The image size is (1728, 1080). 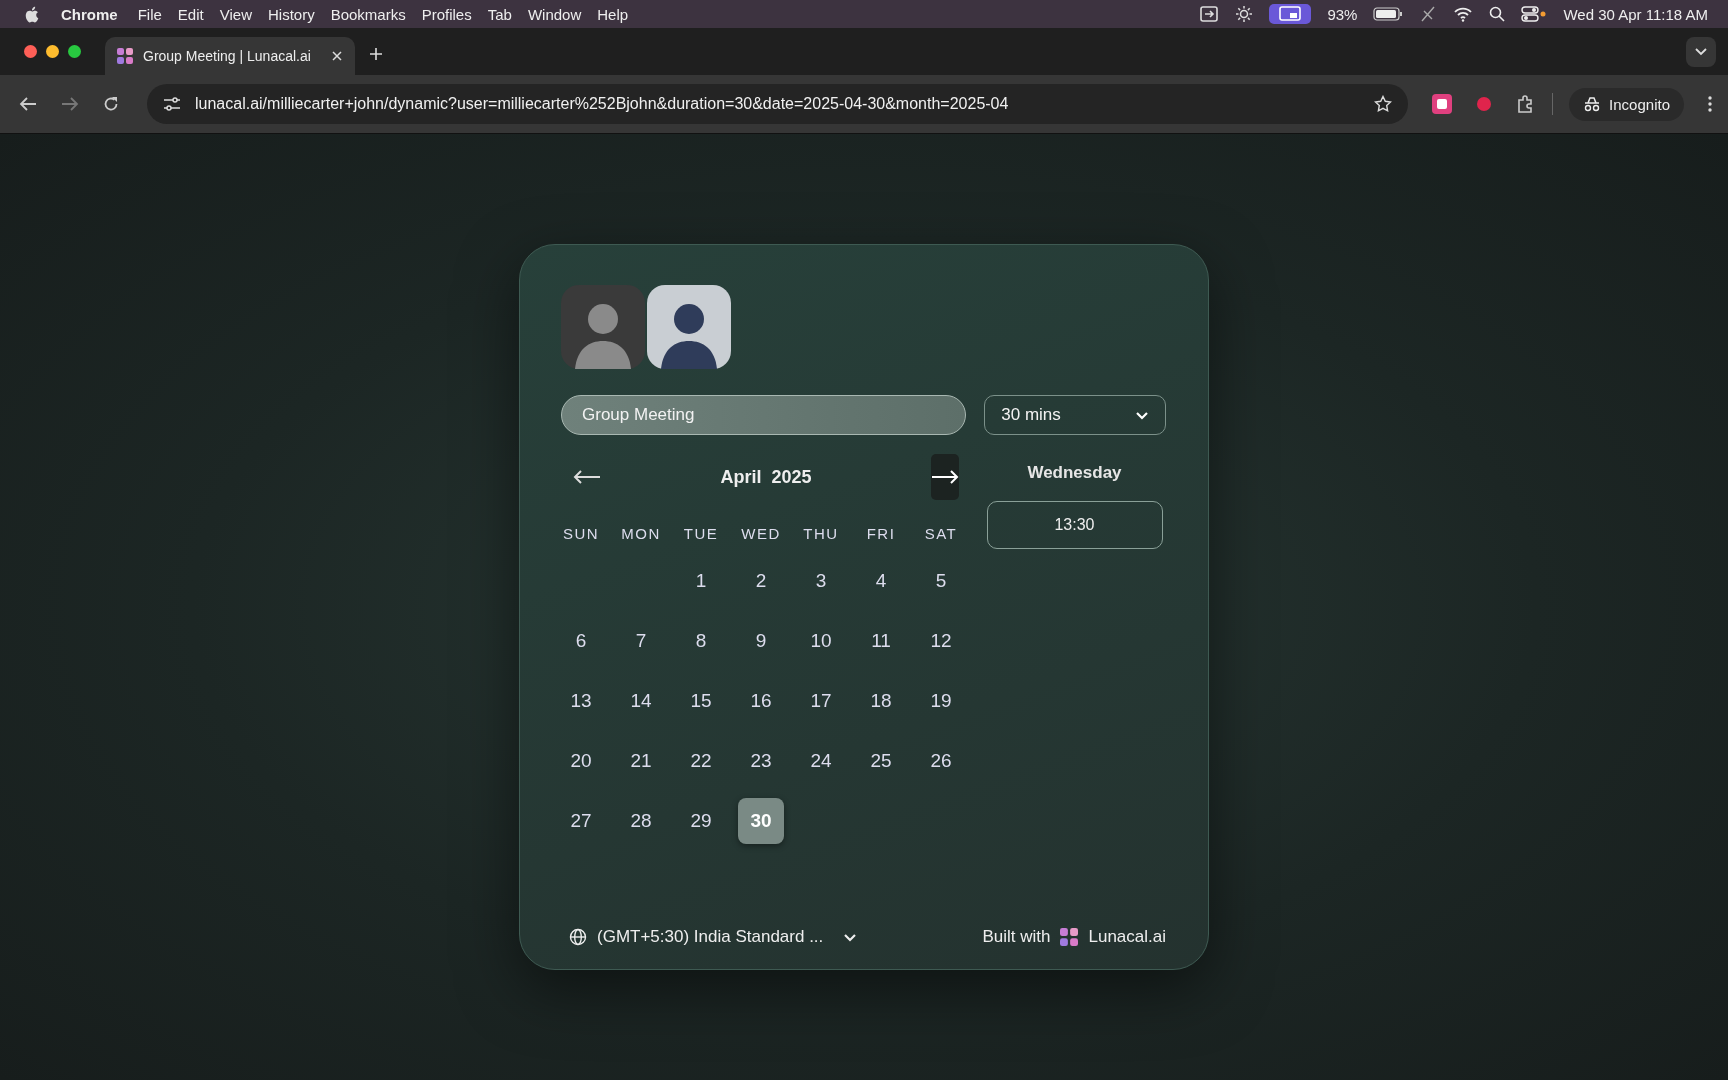 What do you see at coordinates (1127, 937) in the screenshot?
I see `brand-link: Lunacal.ai` at bounding box center [1127, 937].